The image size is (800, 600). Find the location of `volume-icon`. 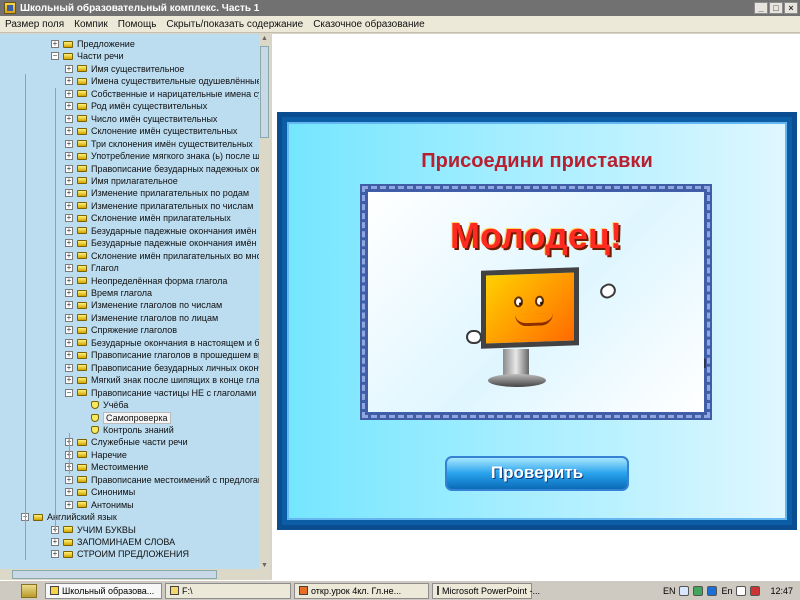

volume-icon is located at coordinates (741, 590).